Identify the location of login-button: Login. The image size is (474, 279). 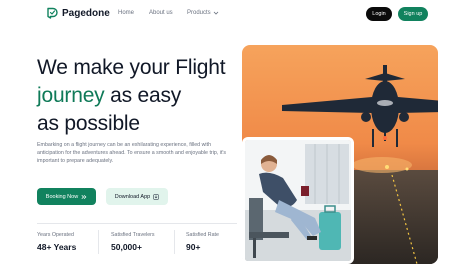
(379, 14).